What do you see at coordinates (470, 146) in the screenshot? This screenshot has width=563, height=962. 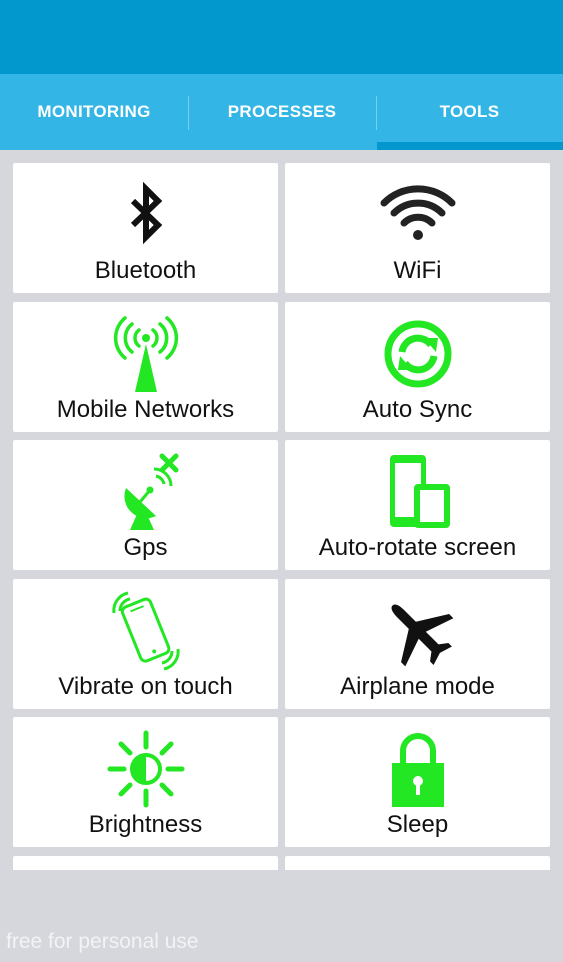 I see `tab-selected-indicator` at bounding box center [470, 146].